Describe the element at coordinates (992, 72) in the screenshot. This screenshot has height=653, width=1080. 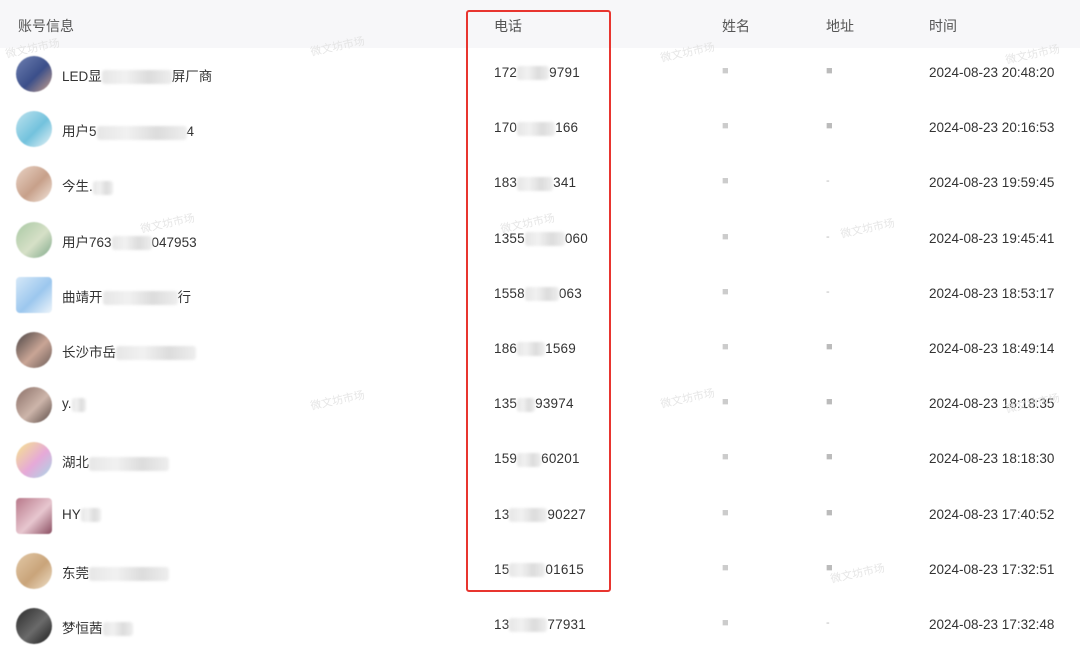
I see `timestamp: 2024-08-23 20:48:20` at that location.